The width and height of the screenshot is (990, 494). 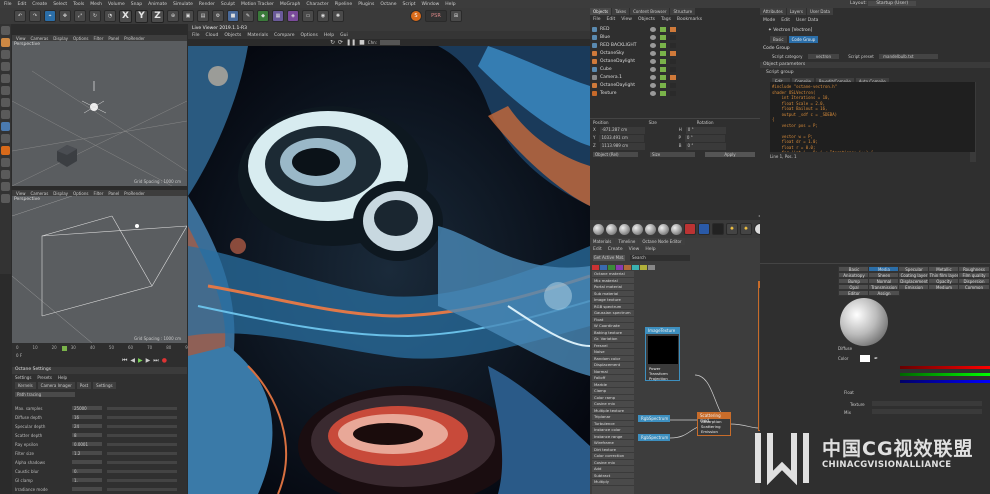 I want to click on viewport-menu-item: ProRender, so click(x=134, y=38).